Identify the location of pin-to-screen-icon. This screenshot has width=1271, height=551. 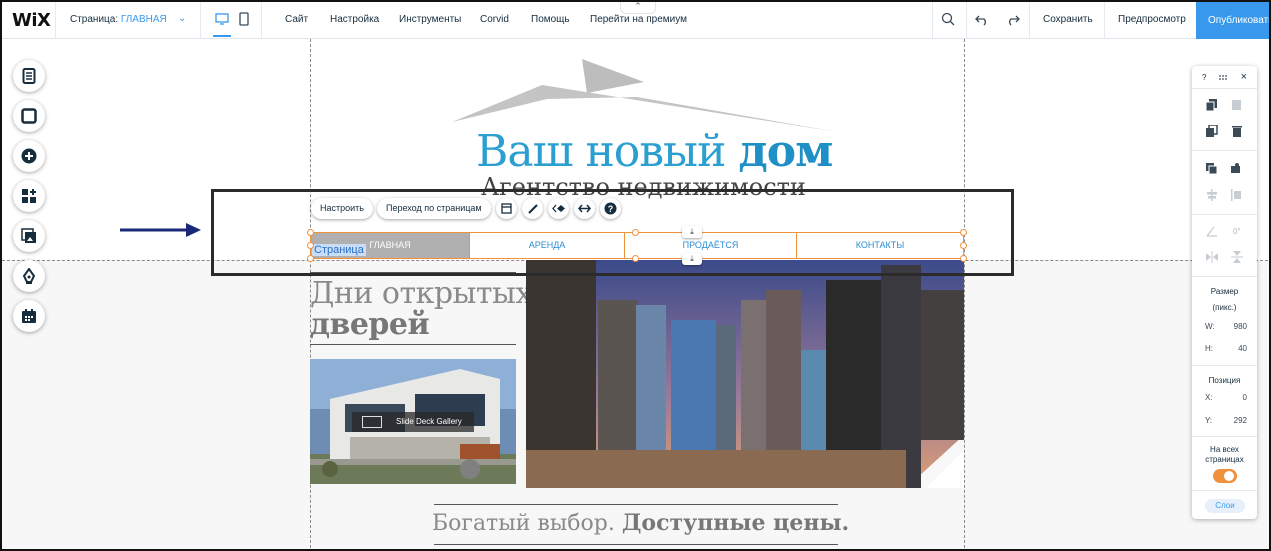
(1237, 169).